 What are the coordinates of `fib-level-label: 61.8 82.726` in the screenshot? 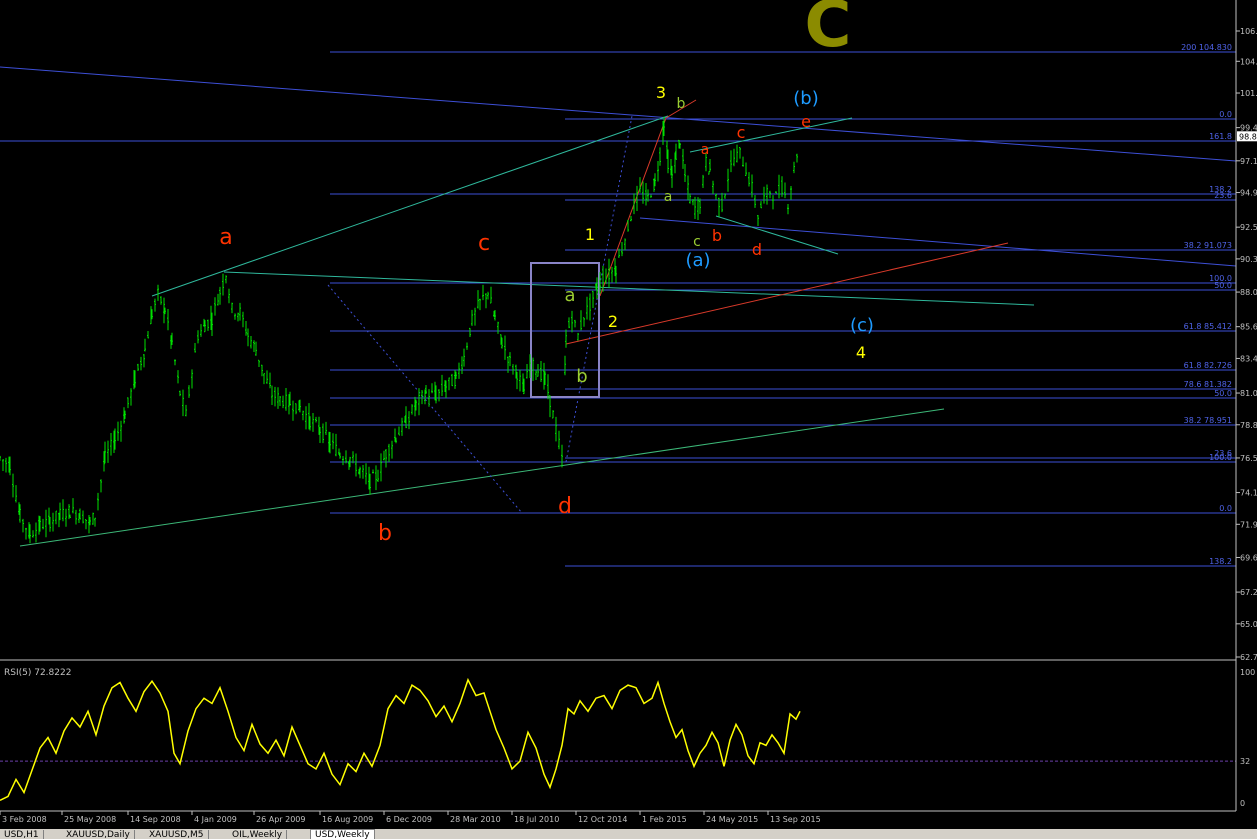 It's located at (1208, 365).